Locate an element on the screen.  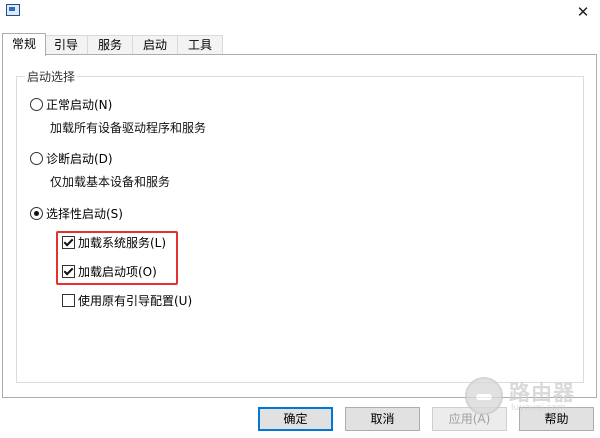
title-bar: ✕ is located at coordinates (300, 14).